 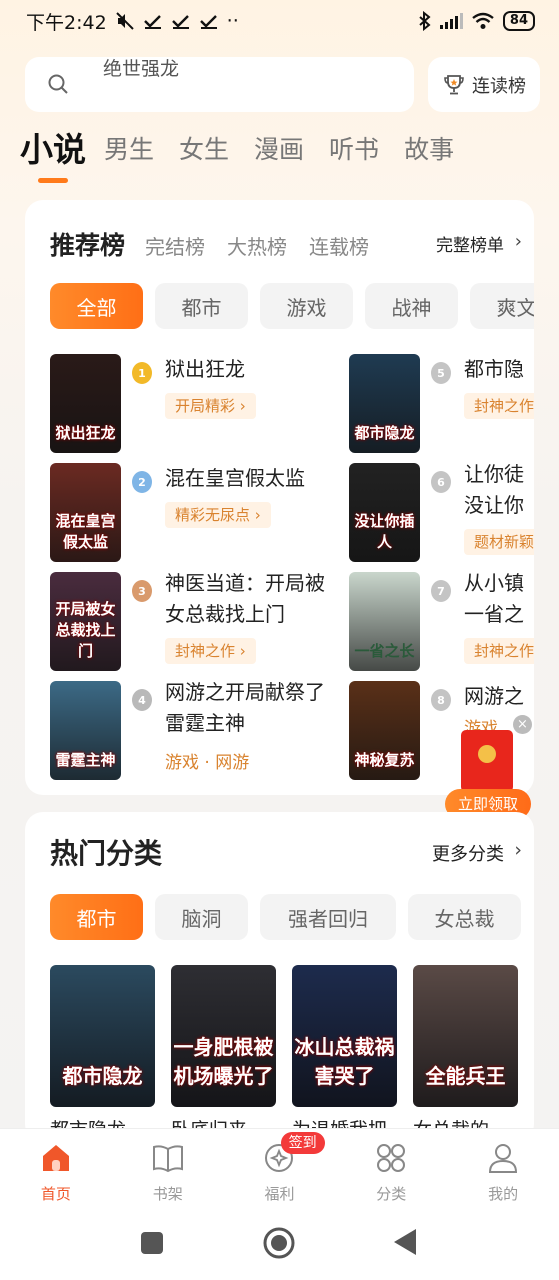 I want to click on book-tag: 题材新颖, so click(x=499, y=542).